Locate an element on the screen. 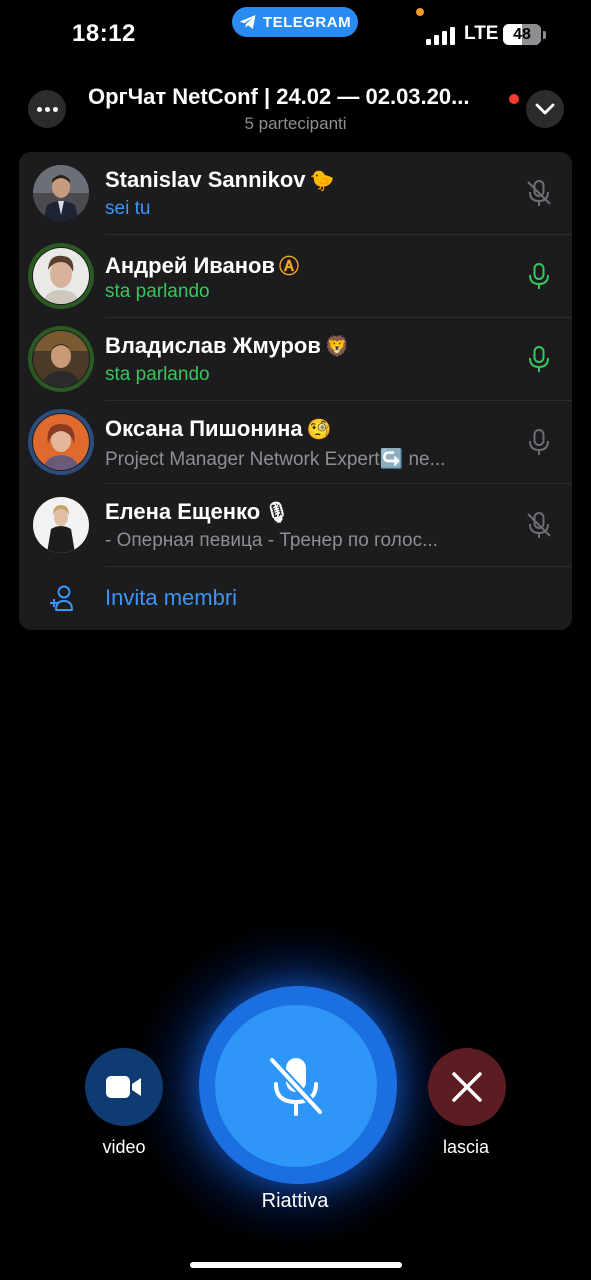 The image size is (591, 1280). participants-count: 5 partecipanti is located at coordinates (295, 123).